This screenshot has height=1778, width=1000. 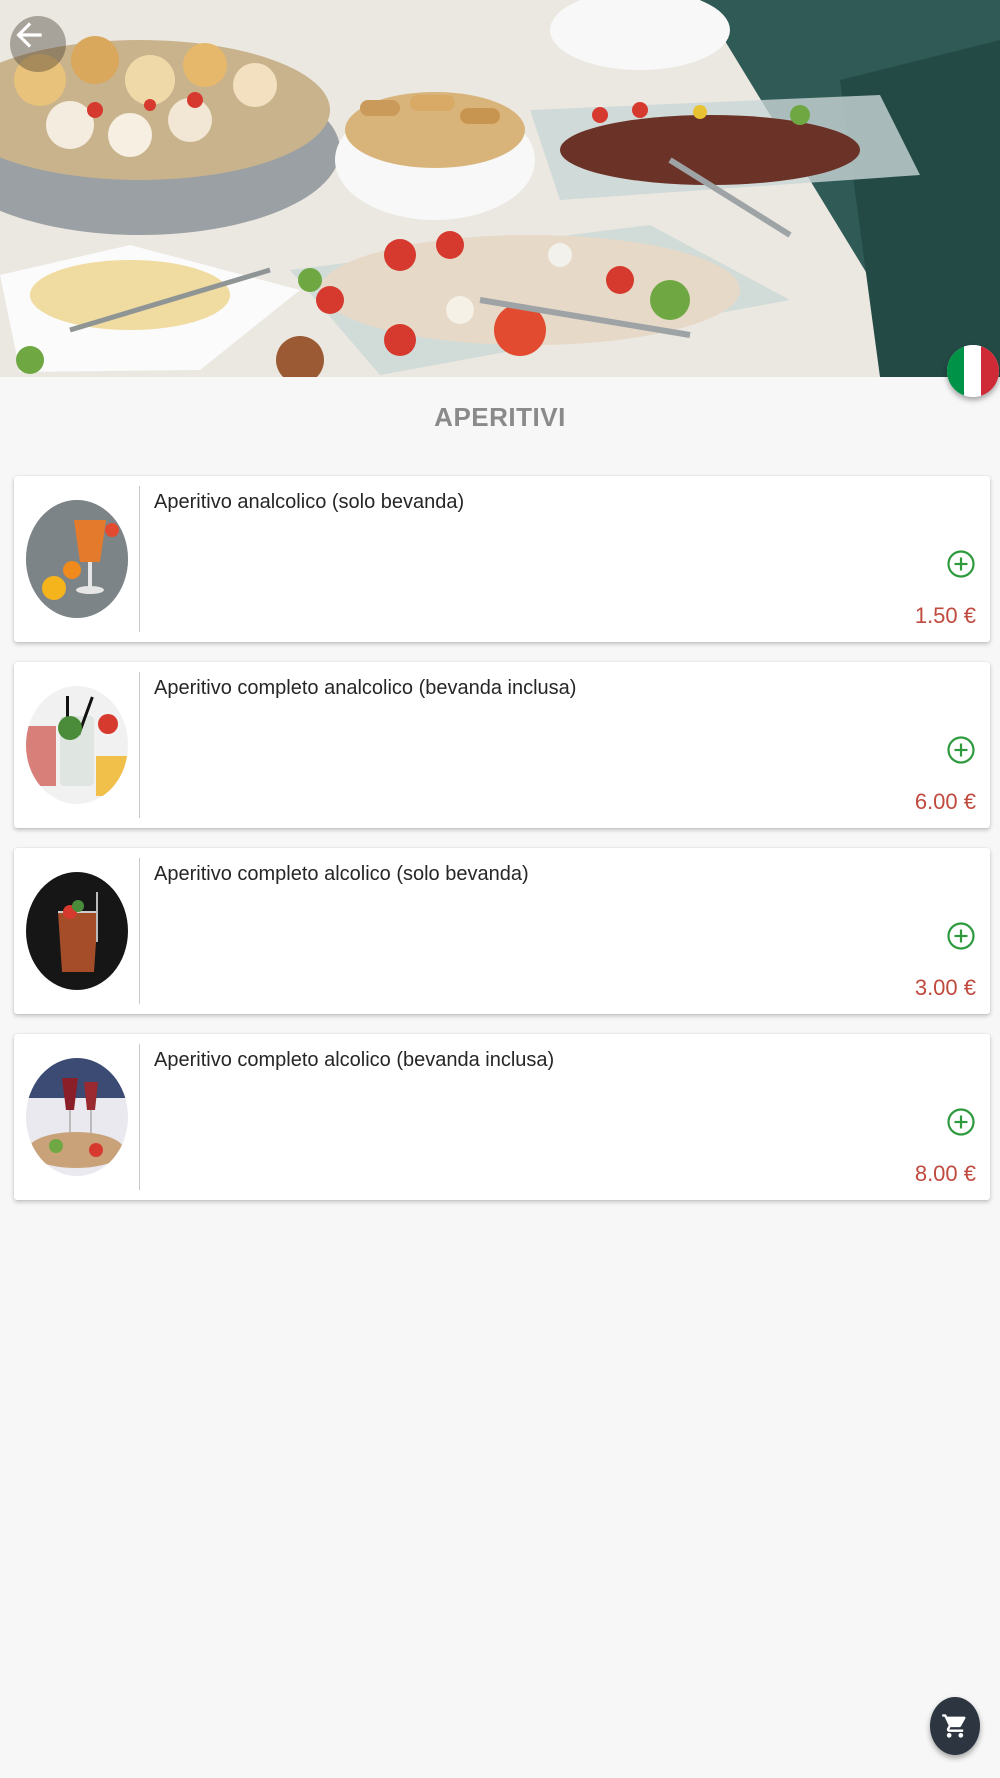 I want to click on menu-item-price: 6.00 €, so click(x=945, y=801).